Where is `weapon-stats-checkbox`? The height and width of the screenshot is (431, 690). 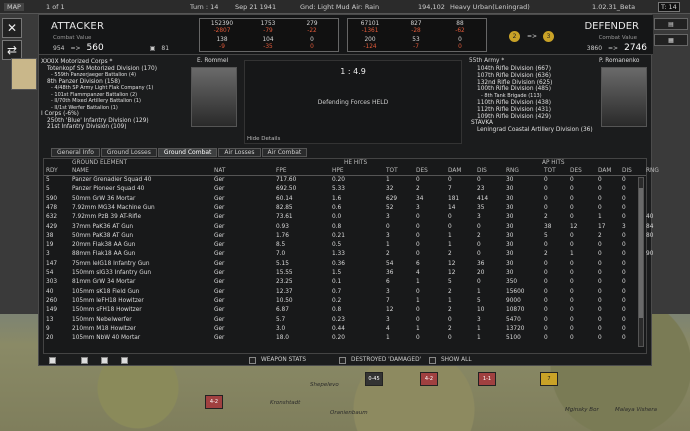 weapon-stats-checkbox is located at coordinates (252, 360).